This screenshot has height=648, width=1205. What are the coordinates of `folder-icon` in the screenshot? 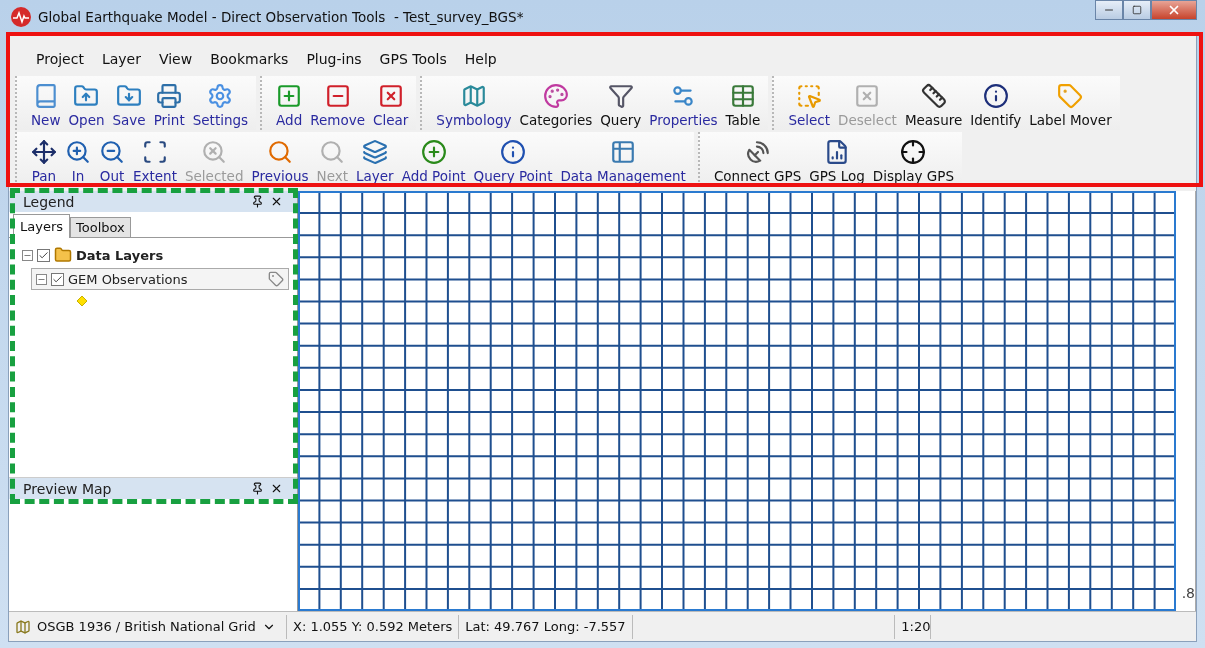 It's located at (63, 255).